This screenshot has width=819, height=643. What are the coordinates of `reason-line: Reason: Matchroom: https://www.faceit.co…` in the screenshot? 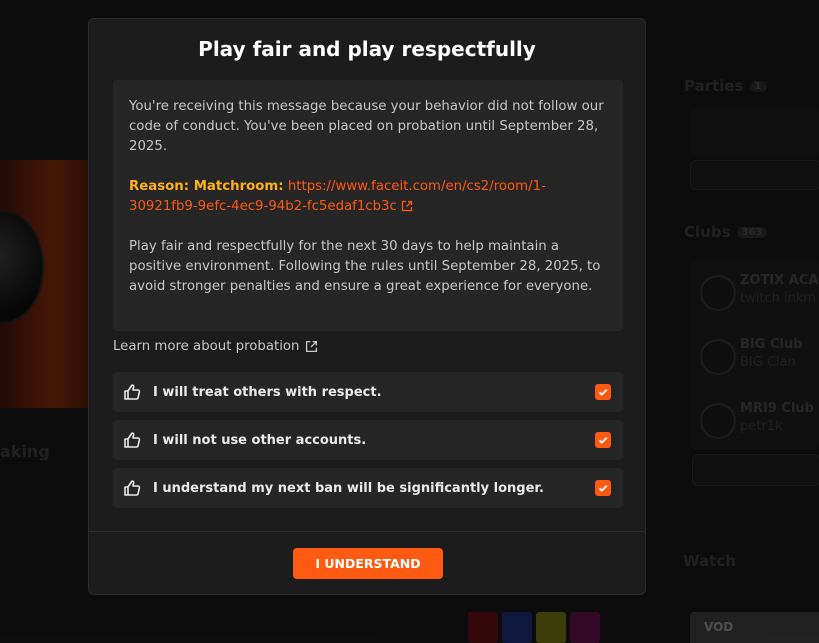 It's located at (368, 197).